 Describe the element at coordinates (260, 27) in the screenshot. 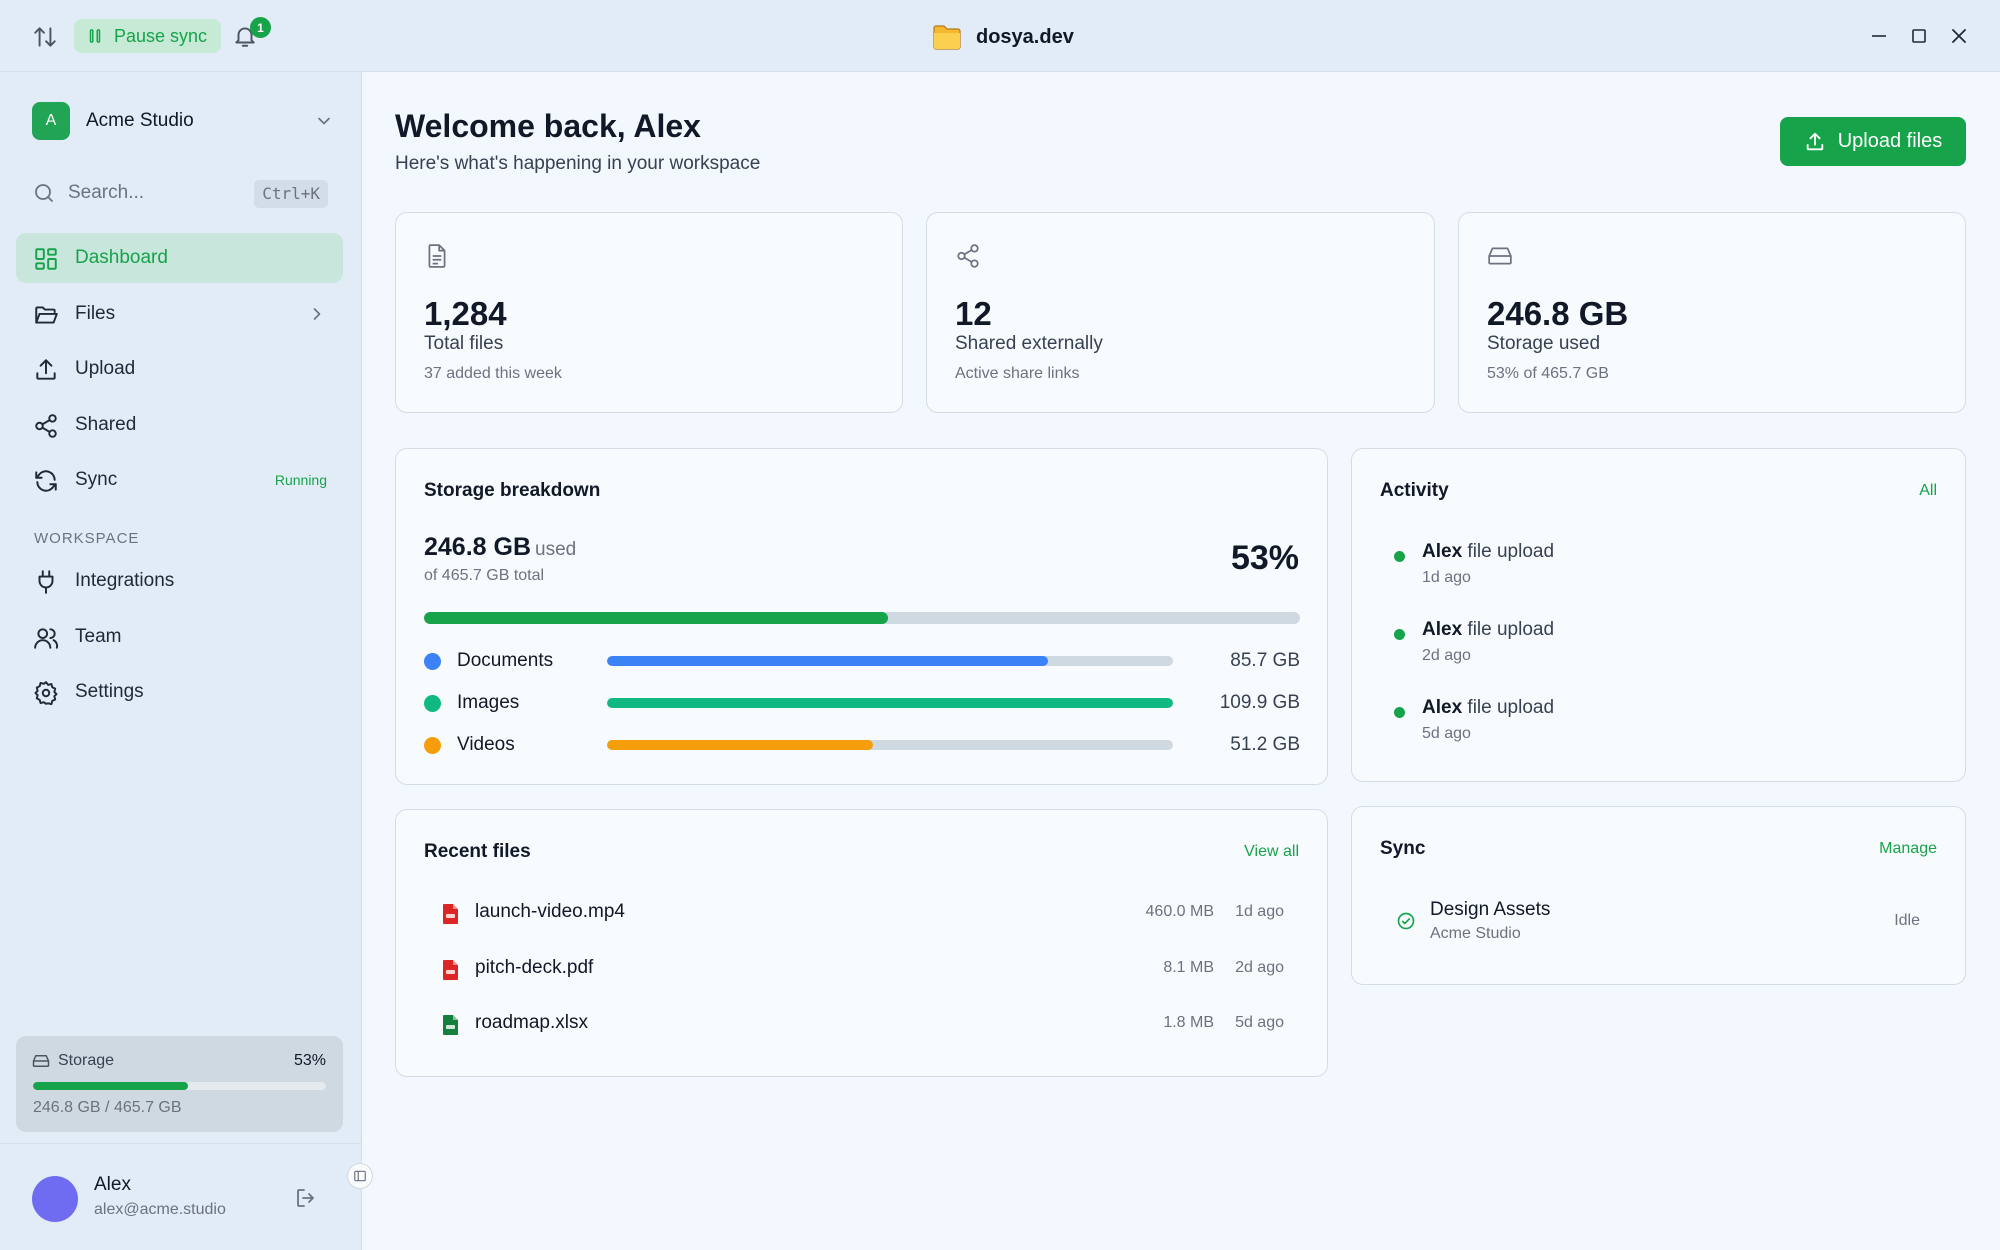

I see `notification-badge: 1` at that location.